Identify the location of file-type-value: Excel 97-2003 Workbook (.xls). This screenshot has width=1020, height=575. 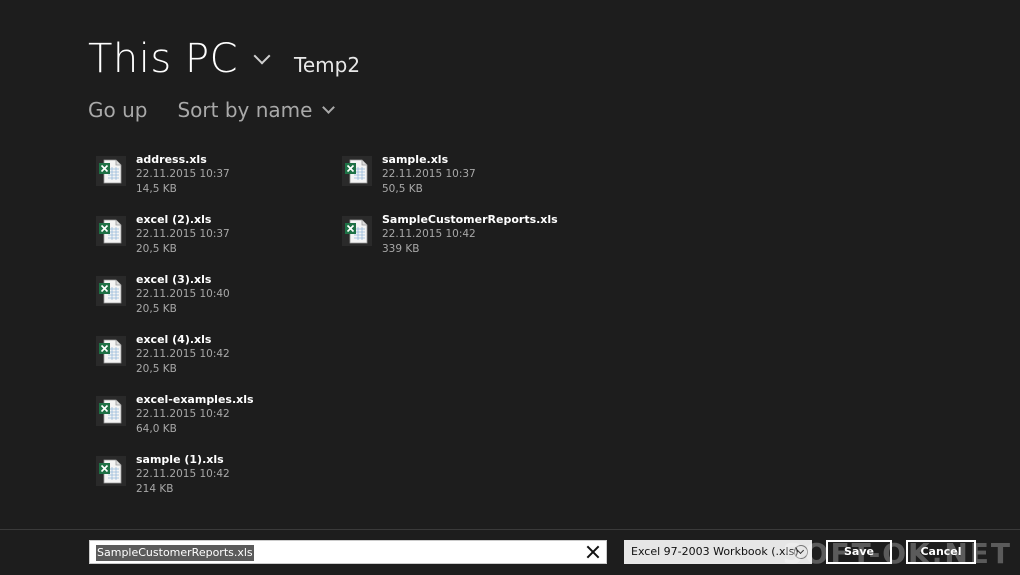
(715, 551).